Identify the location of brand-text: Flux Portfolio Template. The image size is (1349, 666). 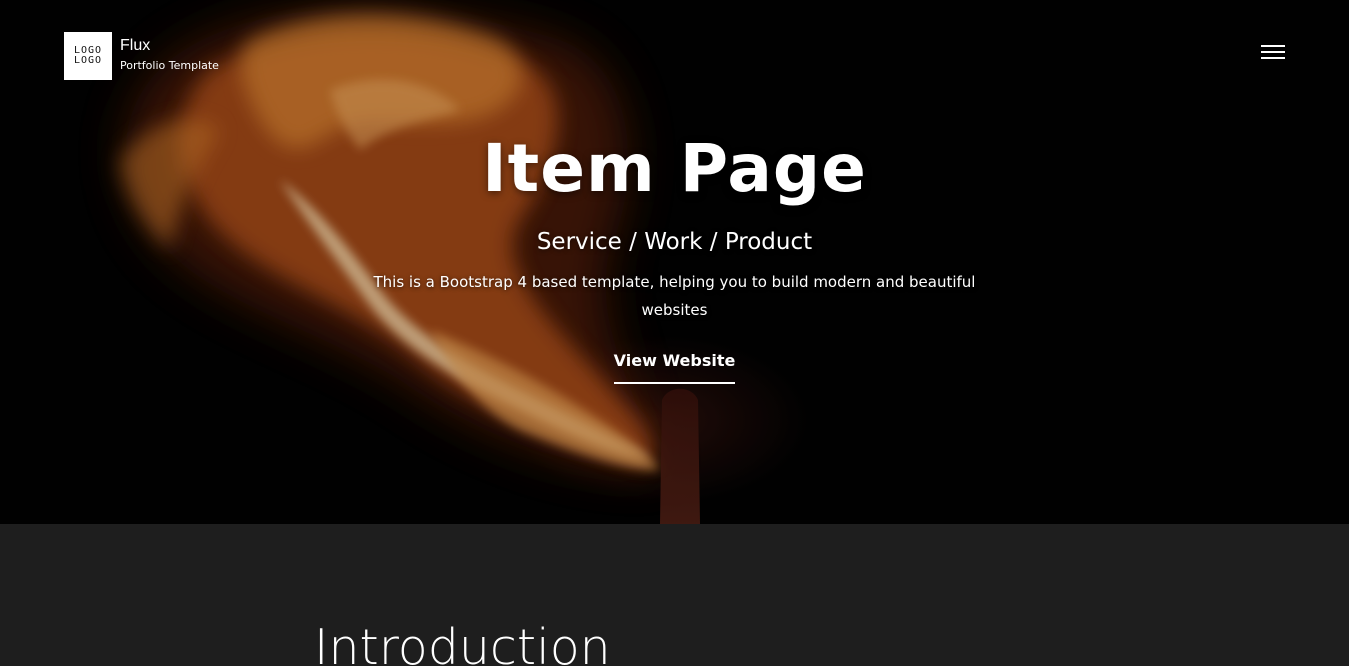
(169, 55).